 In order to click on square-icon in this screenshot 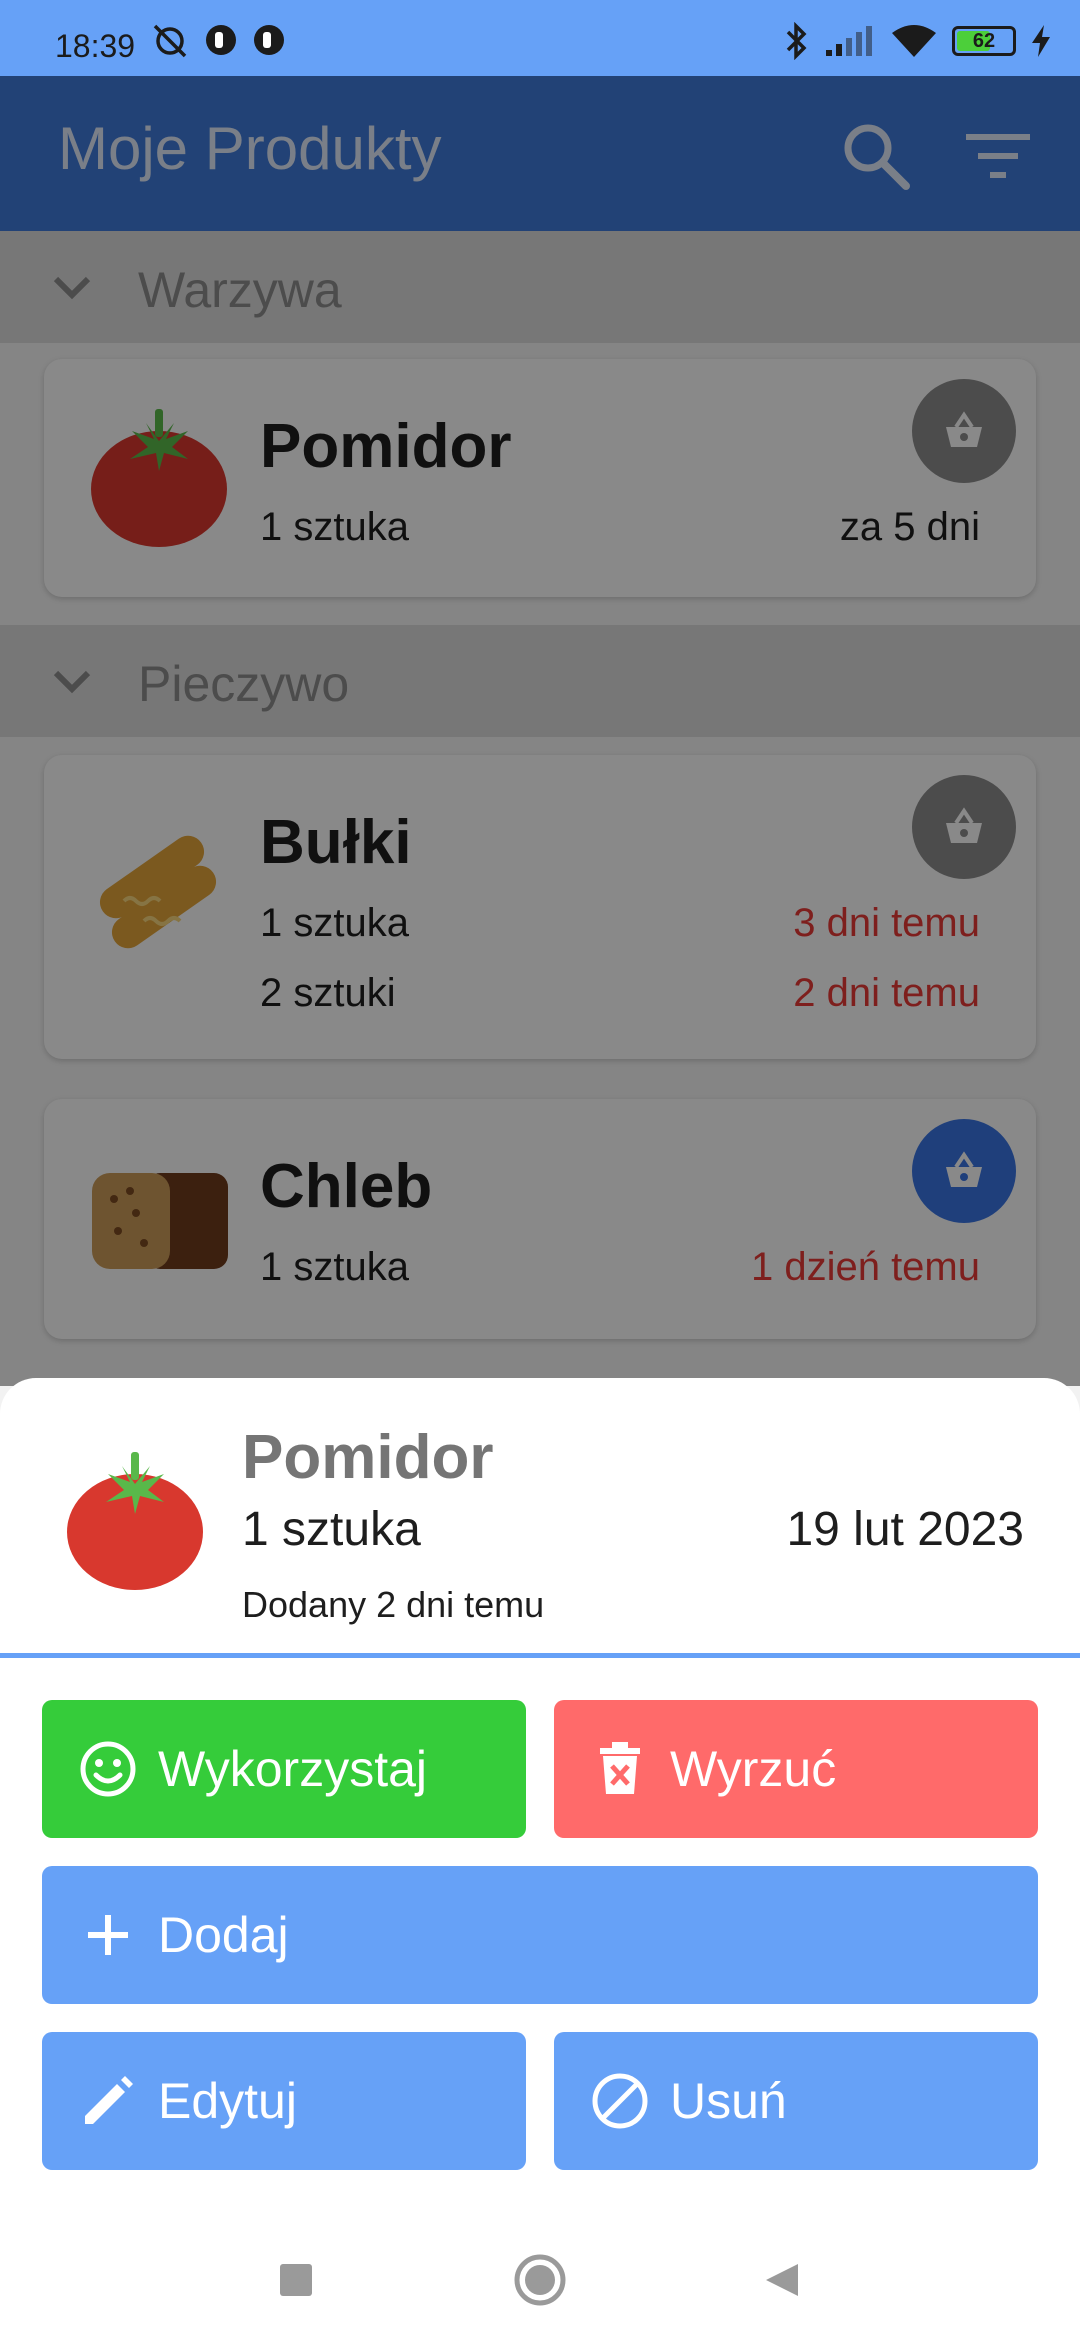, I will do `click(296, 2280)`.